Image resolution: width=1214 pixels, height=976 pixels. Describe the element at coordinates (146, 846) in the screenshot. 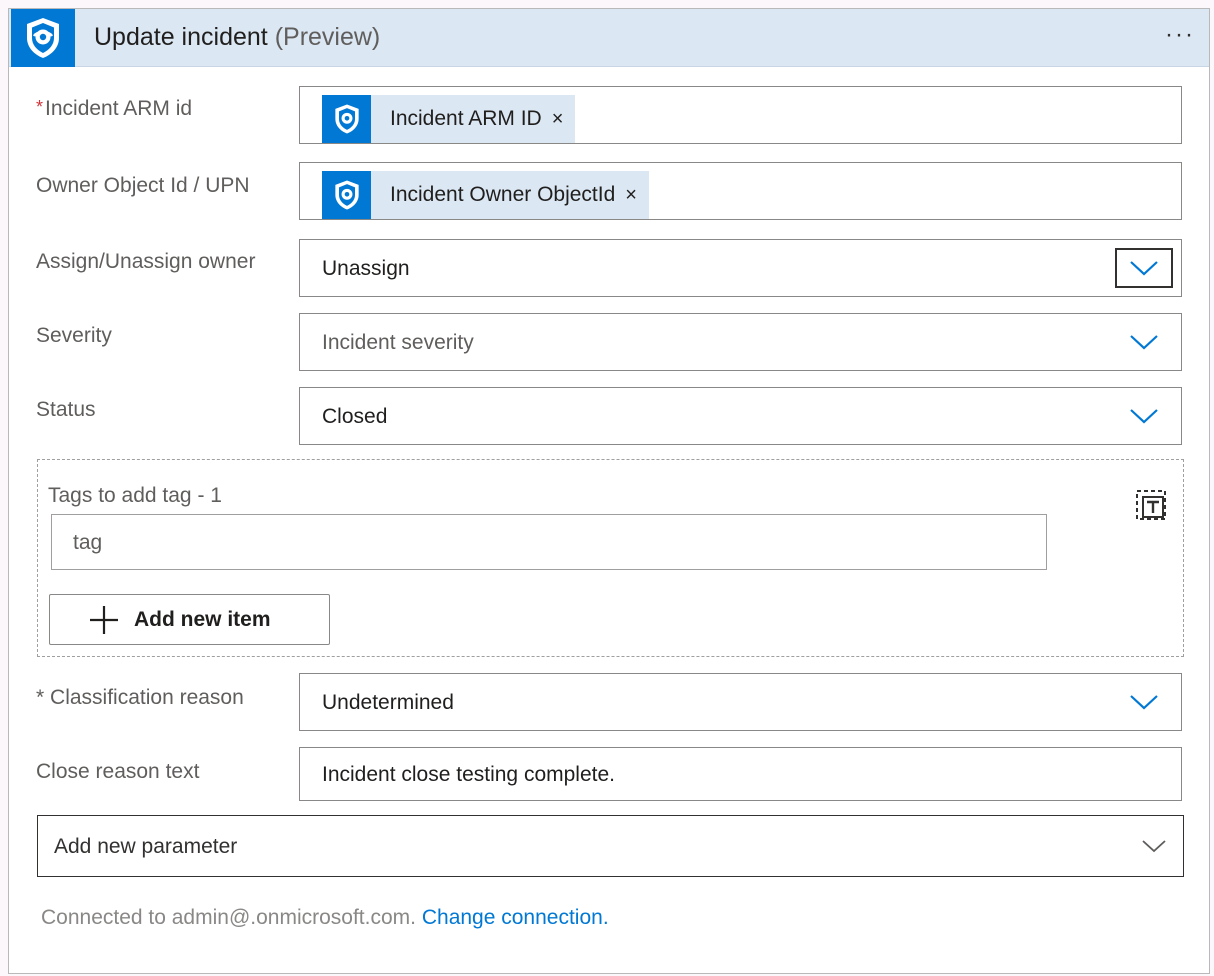

I see `add-new-parameter-label: Add new parameter` at that location.